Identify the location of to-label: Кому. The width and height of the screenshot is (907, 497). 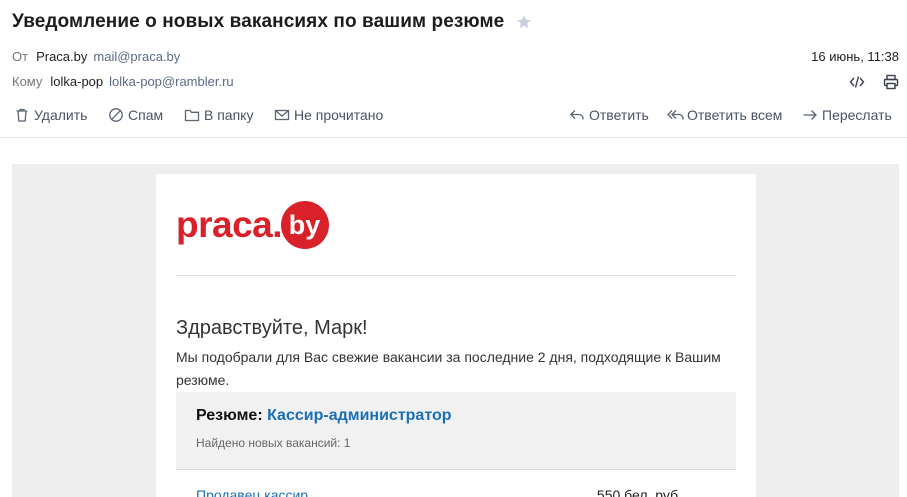
(27, 81).